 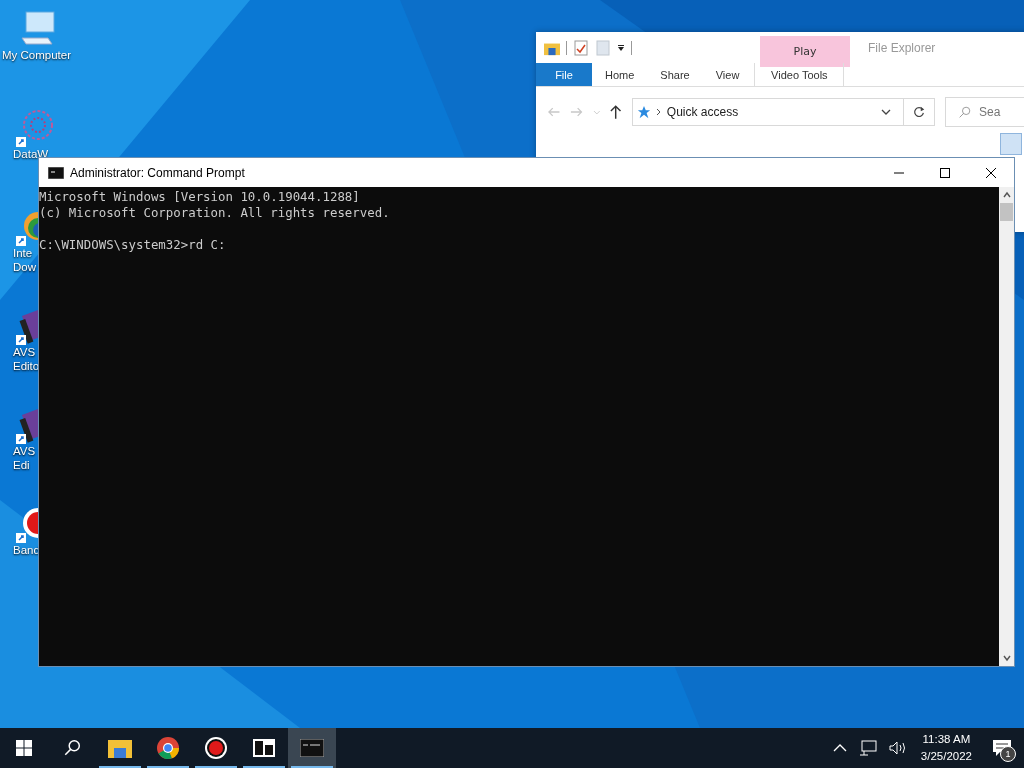 I want to click on file-menu-tab: File, so click(x=564, y=74).